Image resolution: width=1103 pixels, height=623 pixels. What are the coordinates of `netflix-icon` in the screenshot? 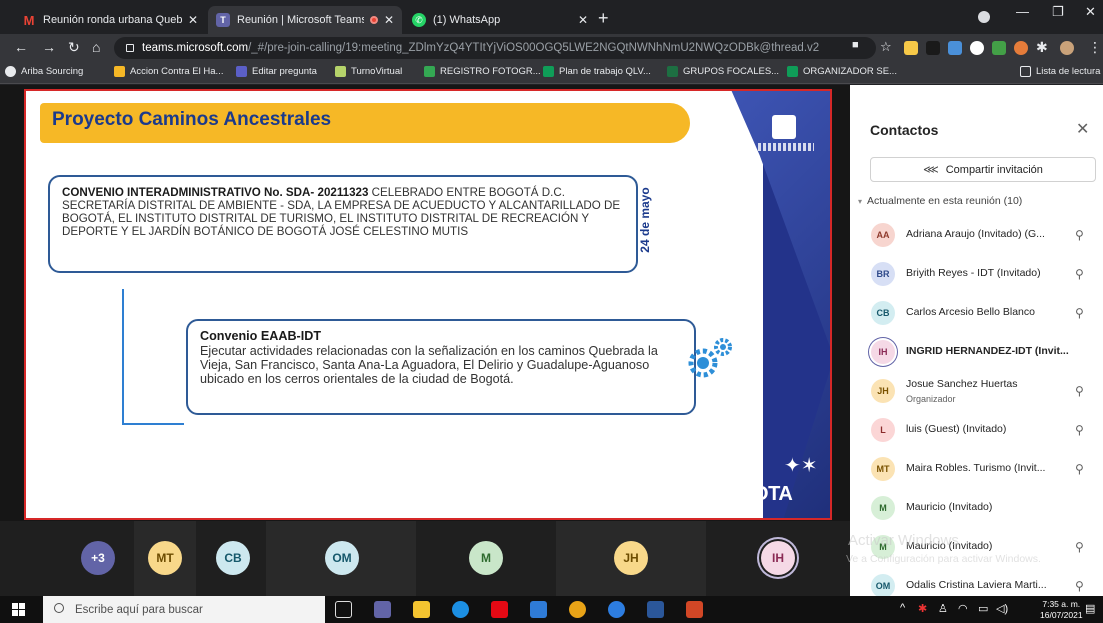 It's located at (499, 609).